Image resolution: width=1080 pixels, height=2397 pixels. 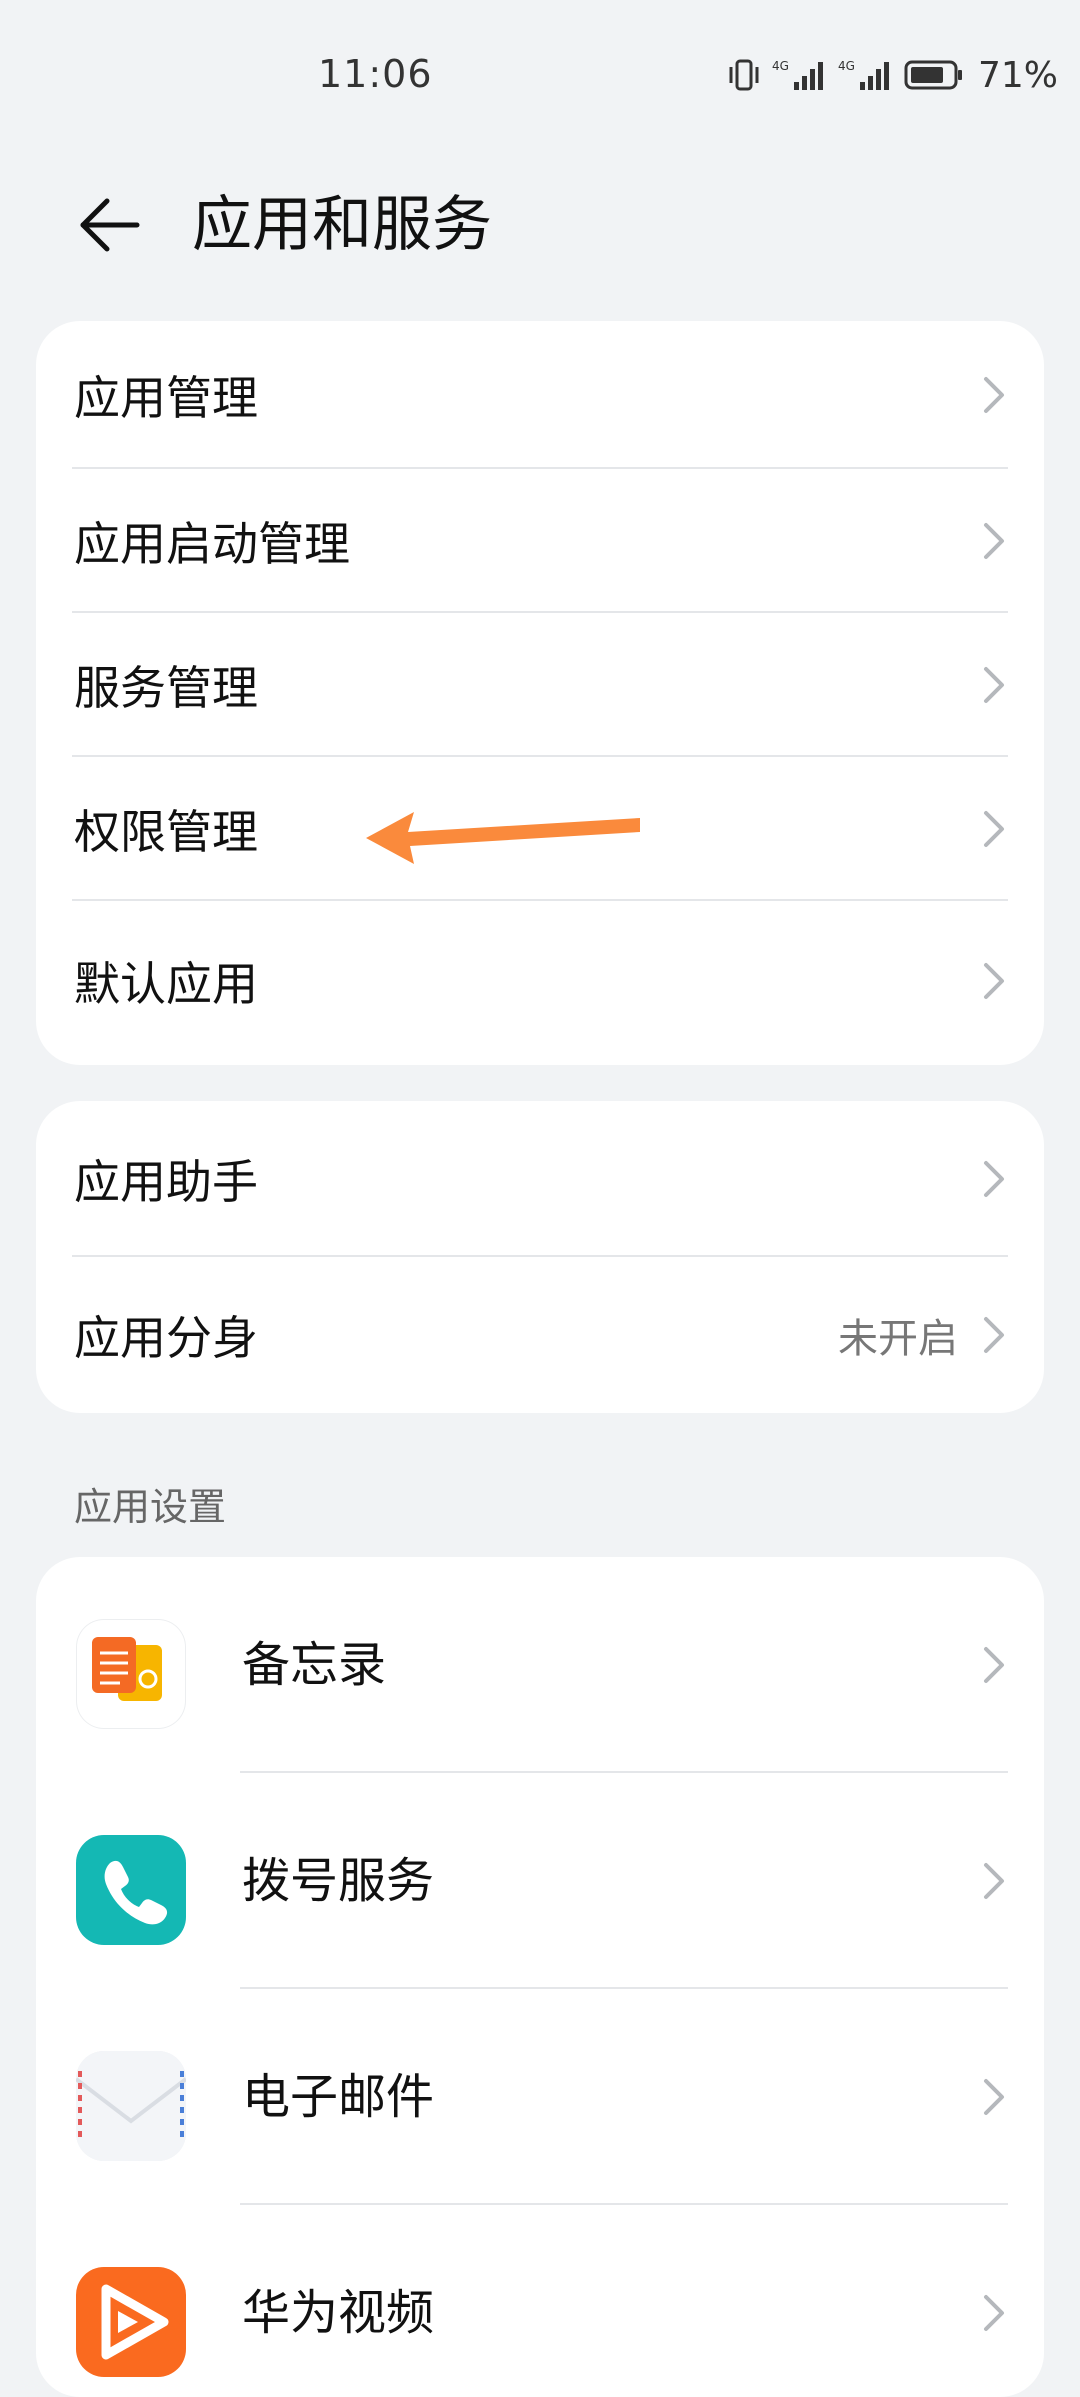 What do you see at coordinates (166, 1338) in the screenshot?
I see `row-label: 应用分身` at bounding box center [166, 1338].